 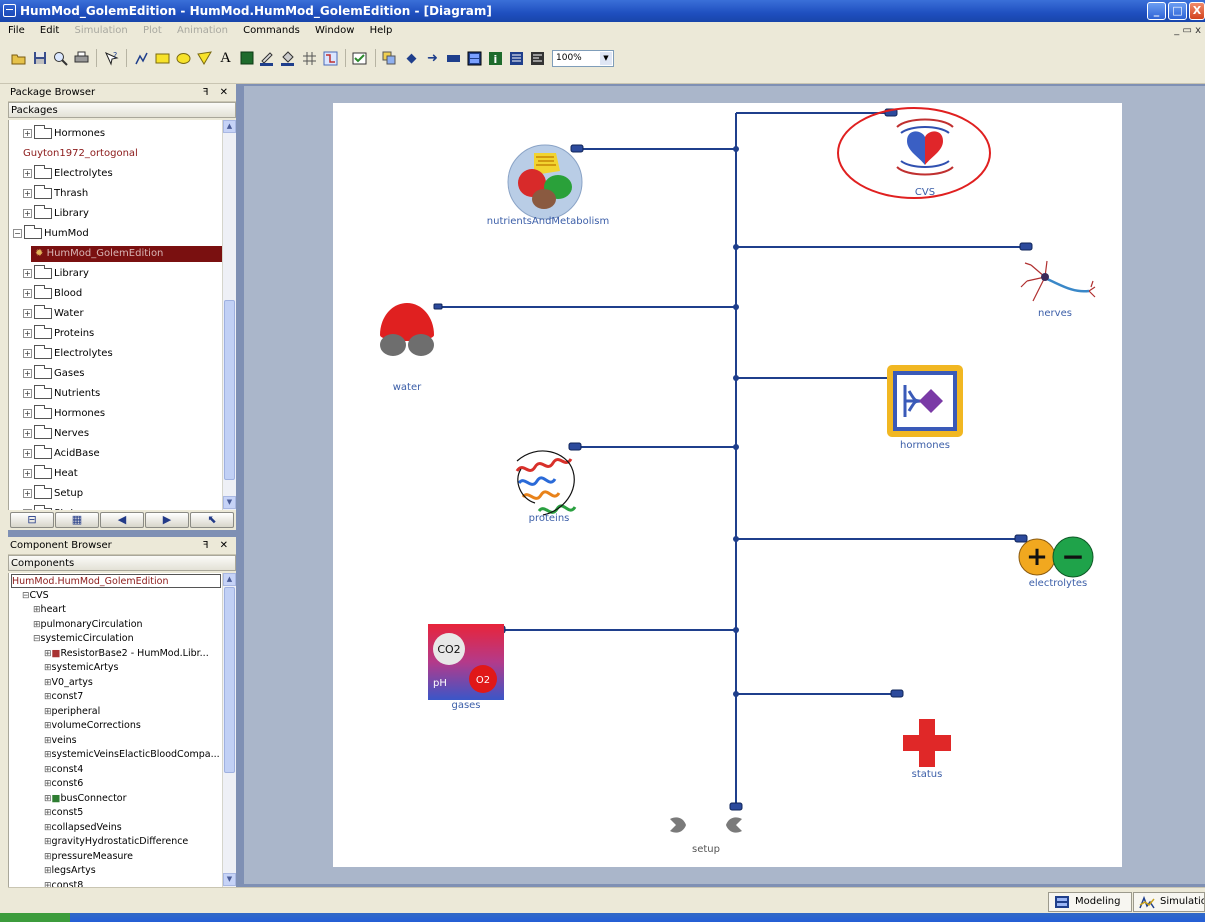 What do you see at coordinates (537, 58) in the screenshot?
I see `text-view-icon` at bounding box center [537, 58].